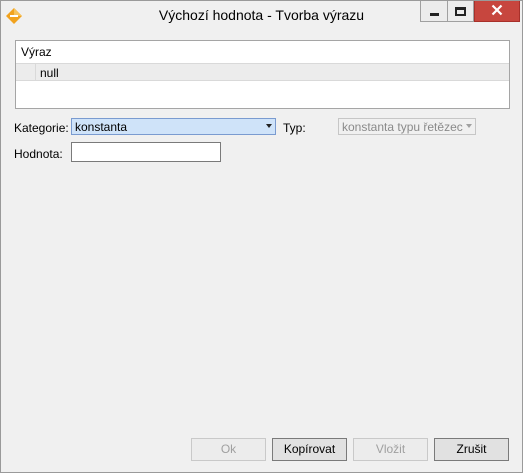  I want to click on type-select: konstanta typu řetězec, so click(407, 126).